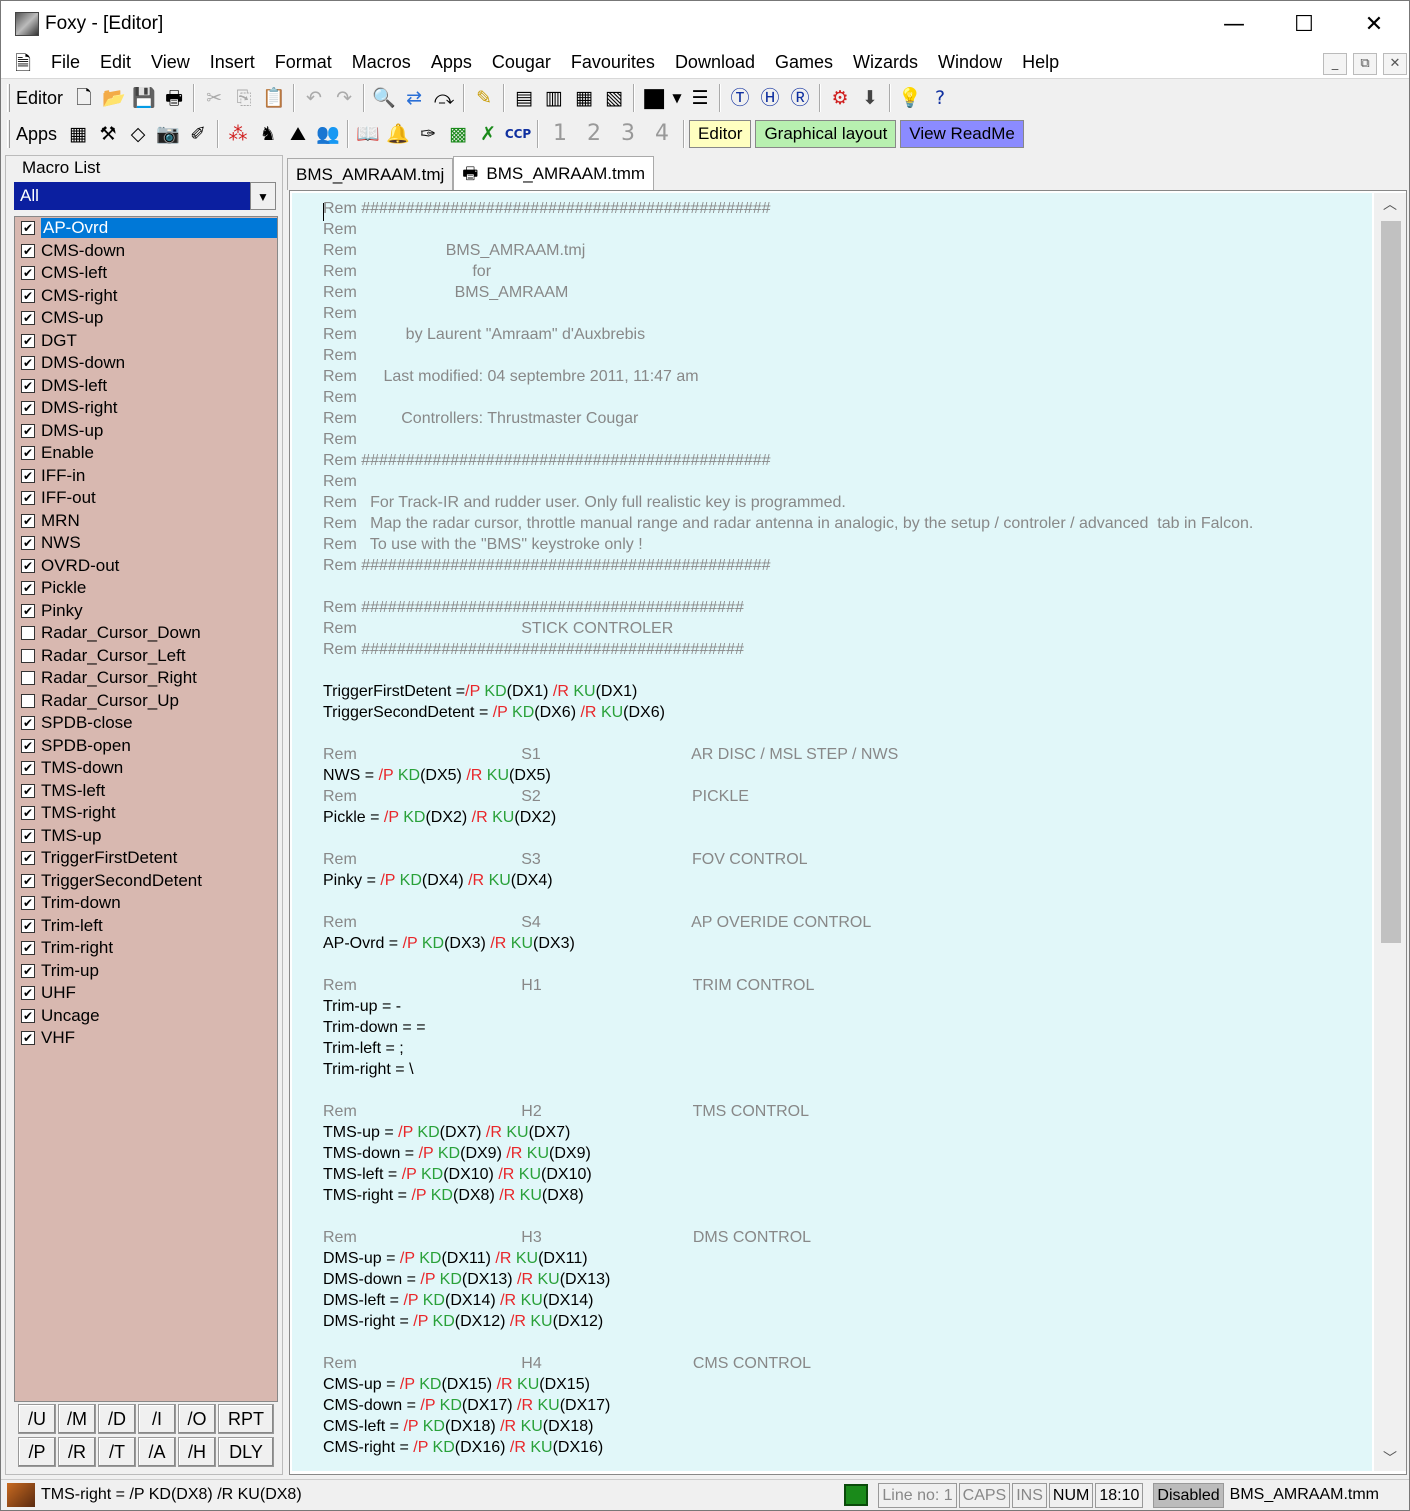 The image size is (1410, 1511). Describe the element at coordinates (117, 1419) in the screenshot. I see `insert-d-button: /D` at that location.